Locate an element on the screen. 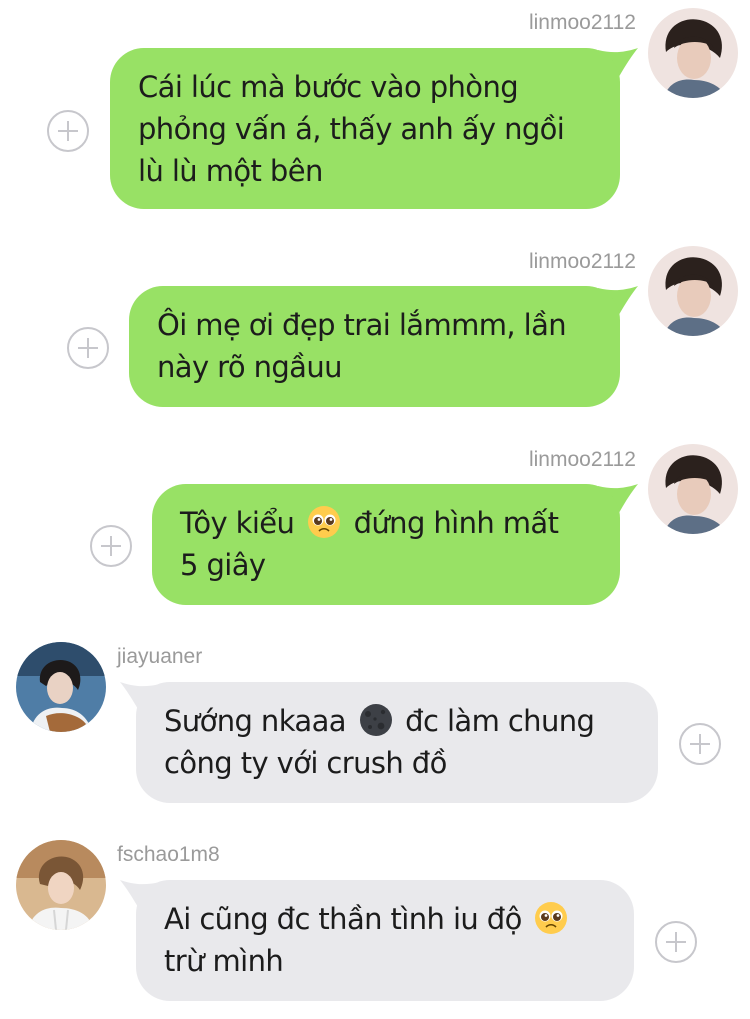 The width and height of the screenshot is (750, 1019). message-text: Ai cũng đc thần tình iu độ is located at coordinates (343, 919).